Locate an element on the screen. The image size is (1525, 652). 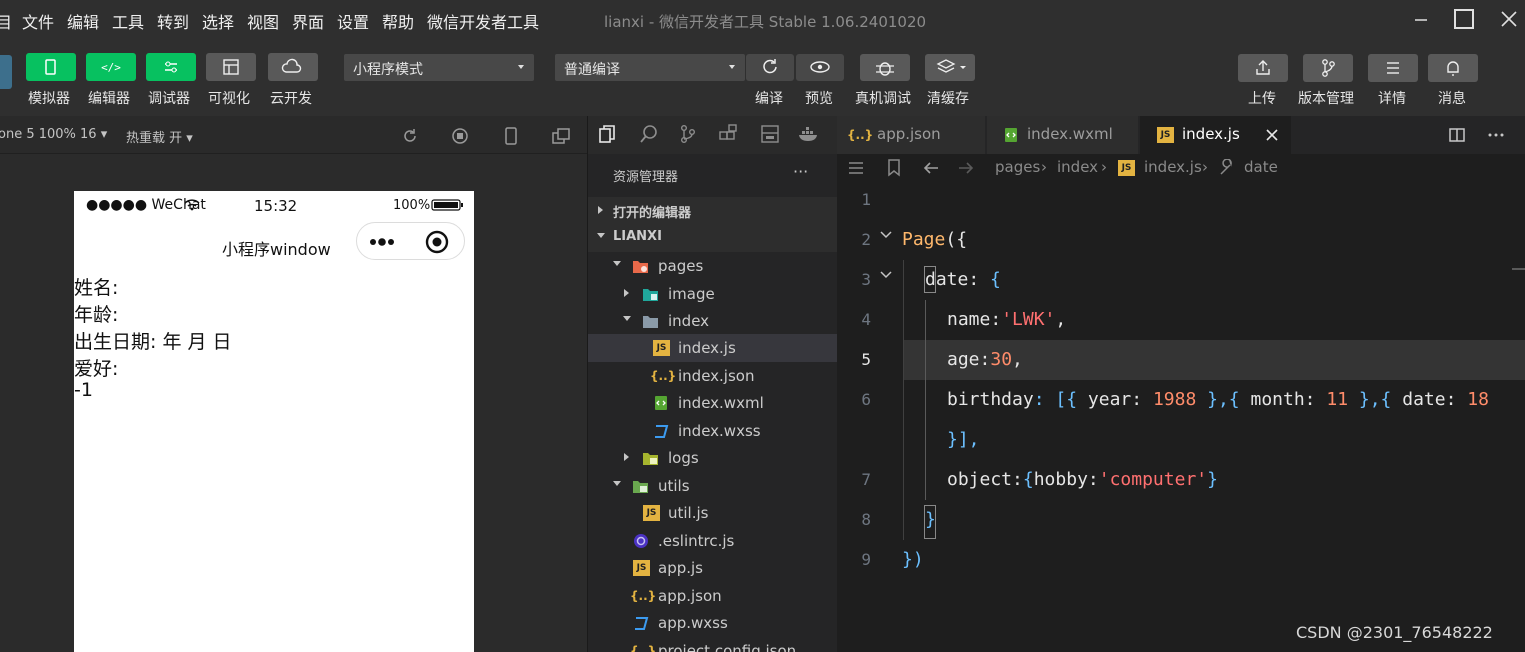
menu-item-view: 视图 is located at coordinates (263, 21).